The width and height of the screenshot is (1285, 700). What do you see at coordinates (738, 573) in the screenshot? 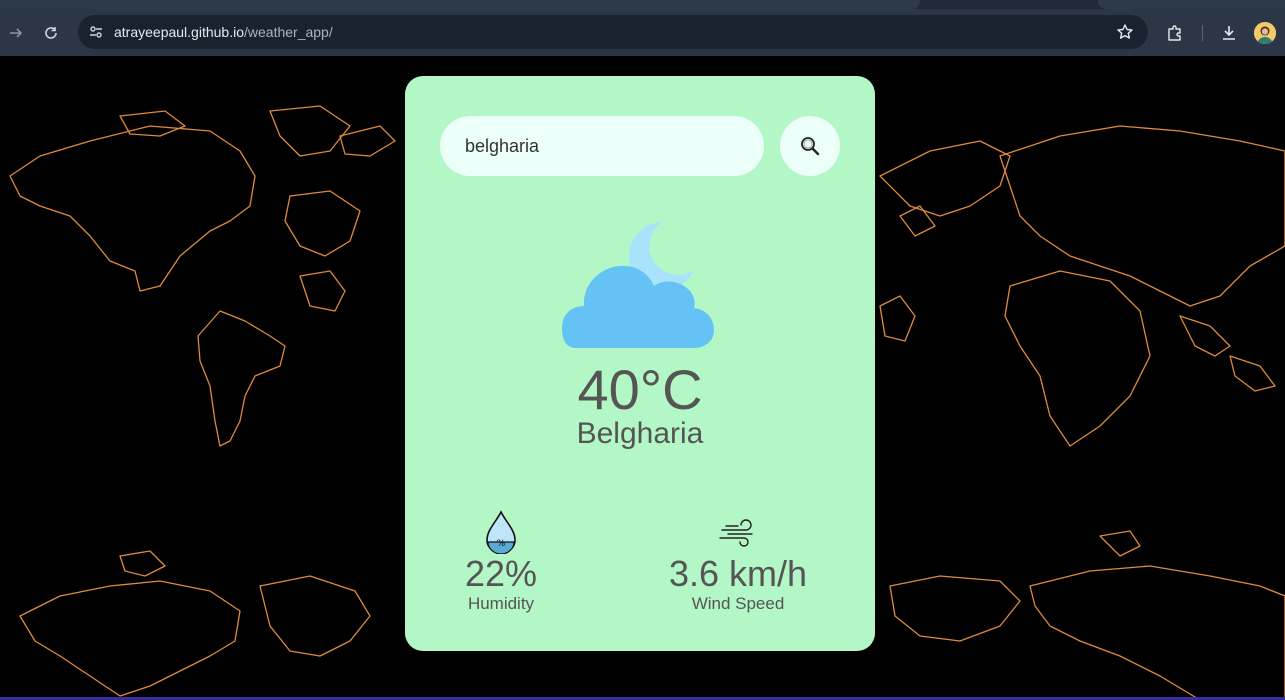
I see `wind-speed-value: 3.6 km/h` at bounding box center [738, 573].